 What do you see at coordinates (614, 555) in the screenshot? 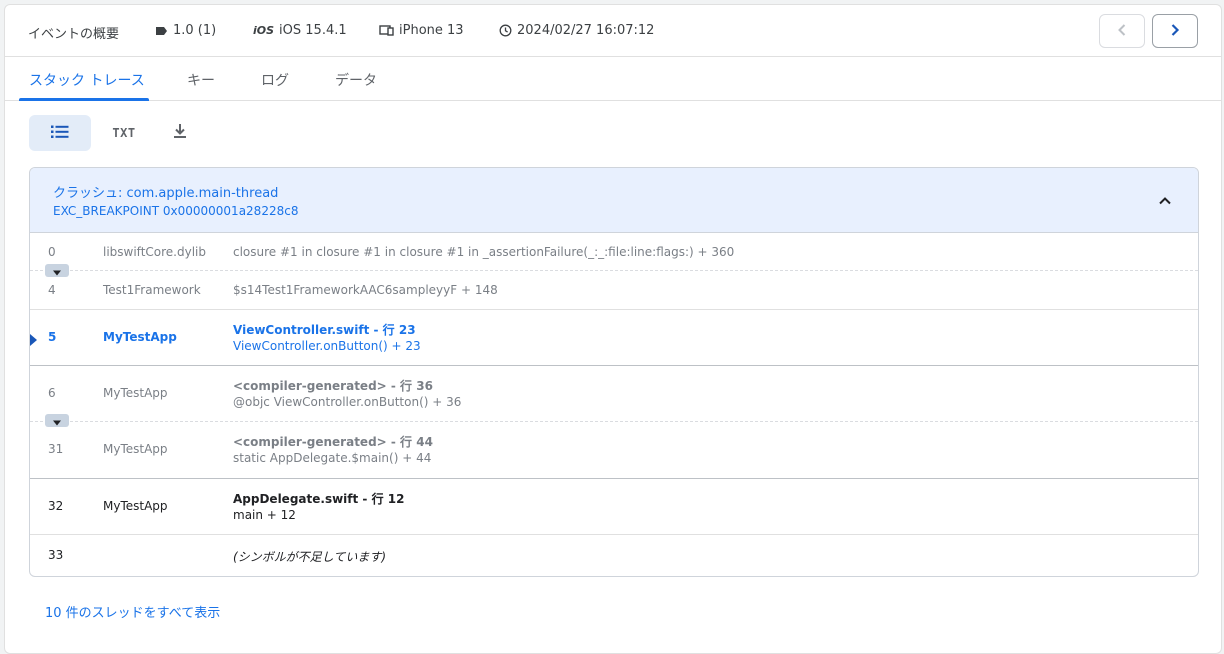
I see `stack-frame-row: 33 (シンボルが不足しています)` at bounding box center [614, 555].